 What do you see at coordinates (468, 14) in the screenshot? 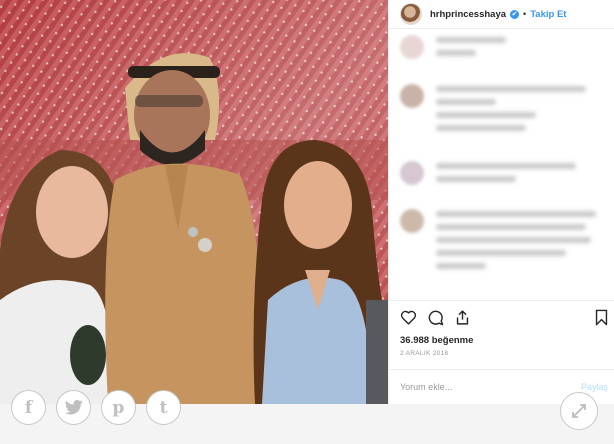
I see `username-link: hrhprincesshaya` at bounding box center [468, 14].